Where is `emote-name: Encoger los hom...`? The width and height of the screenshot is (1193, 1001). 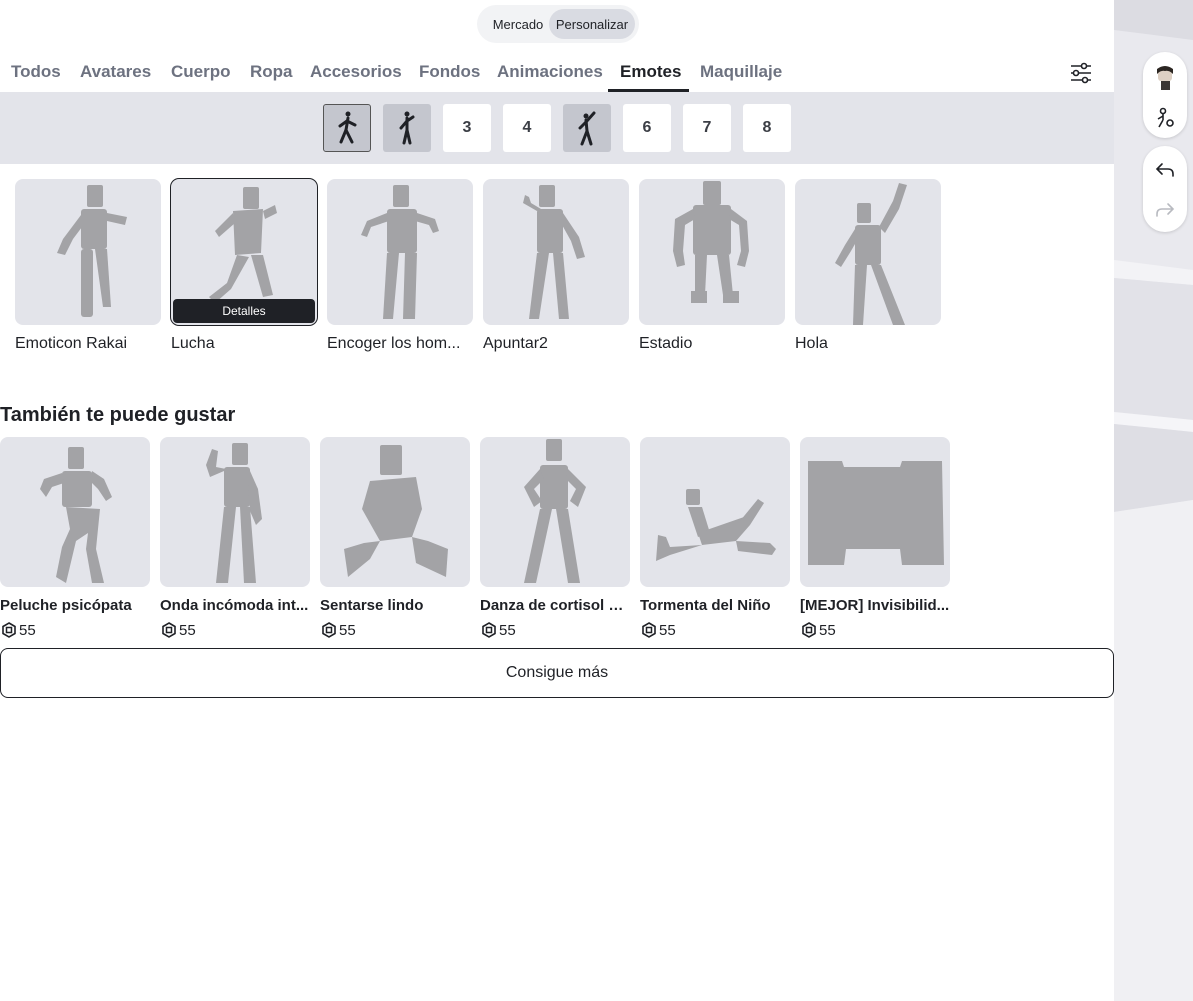
emote-name: Encoger los hom... is located at coordinates (394, 343).